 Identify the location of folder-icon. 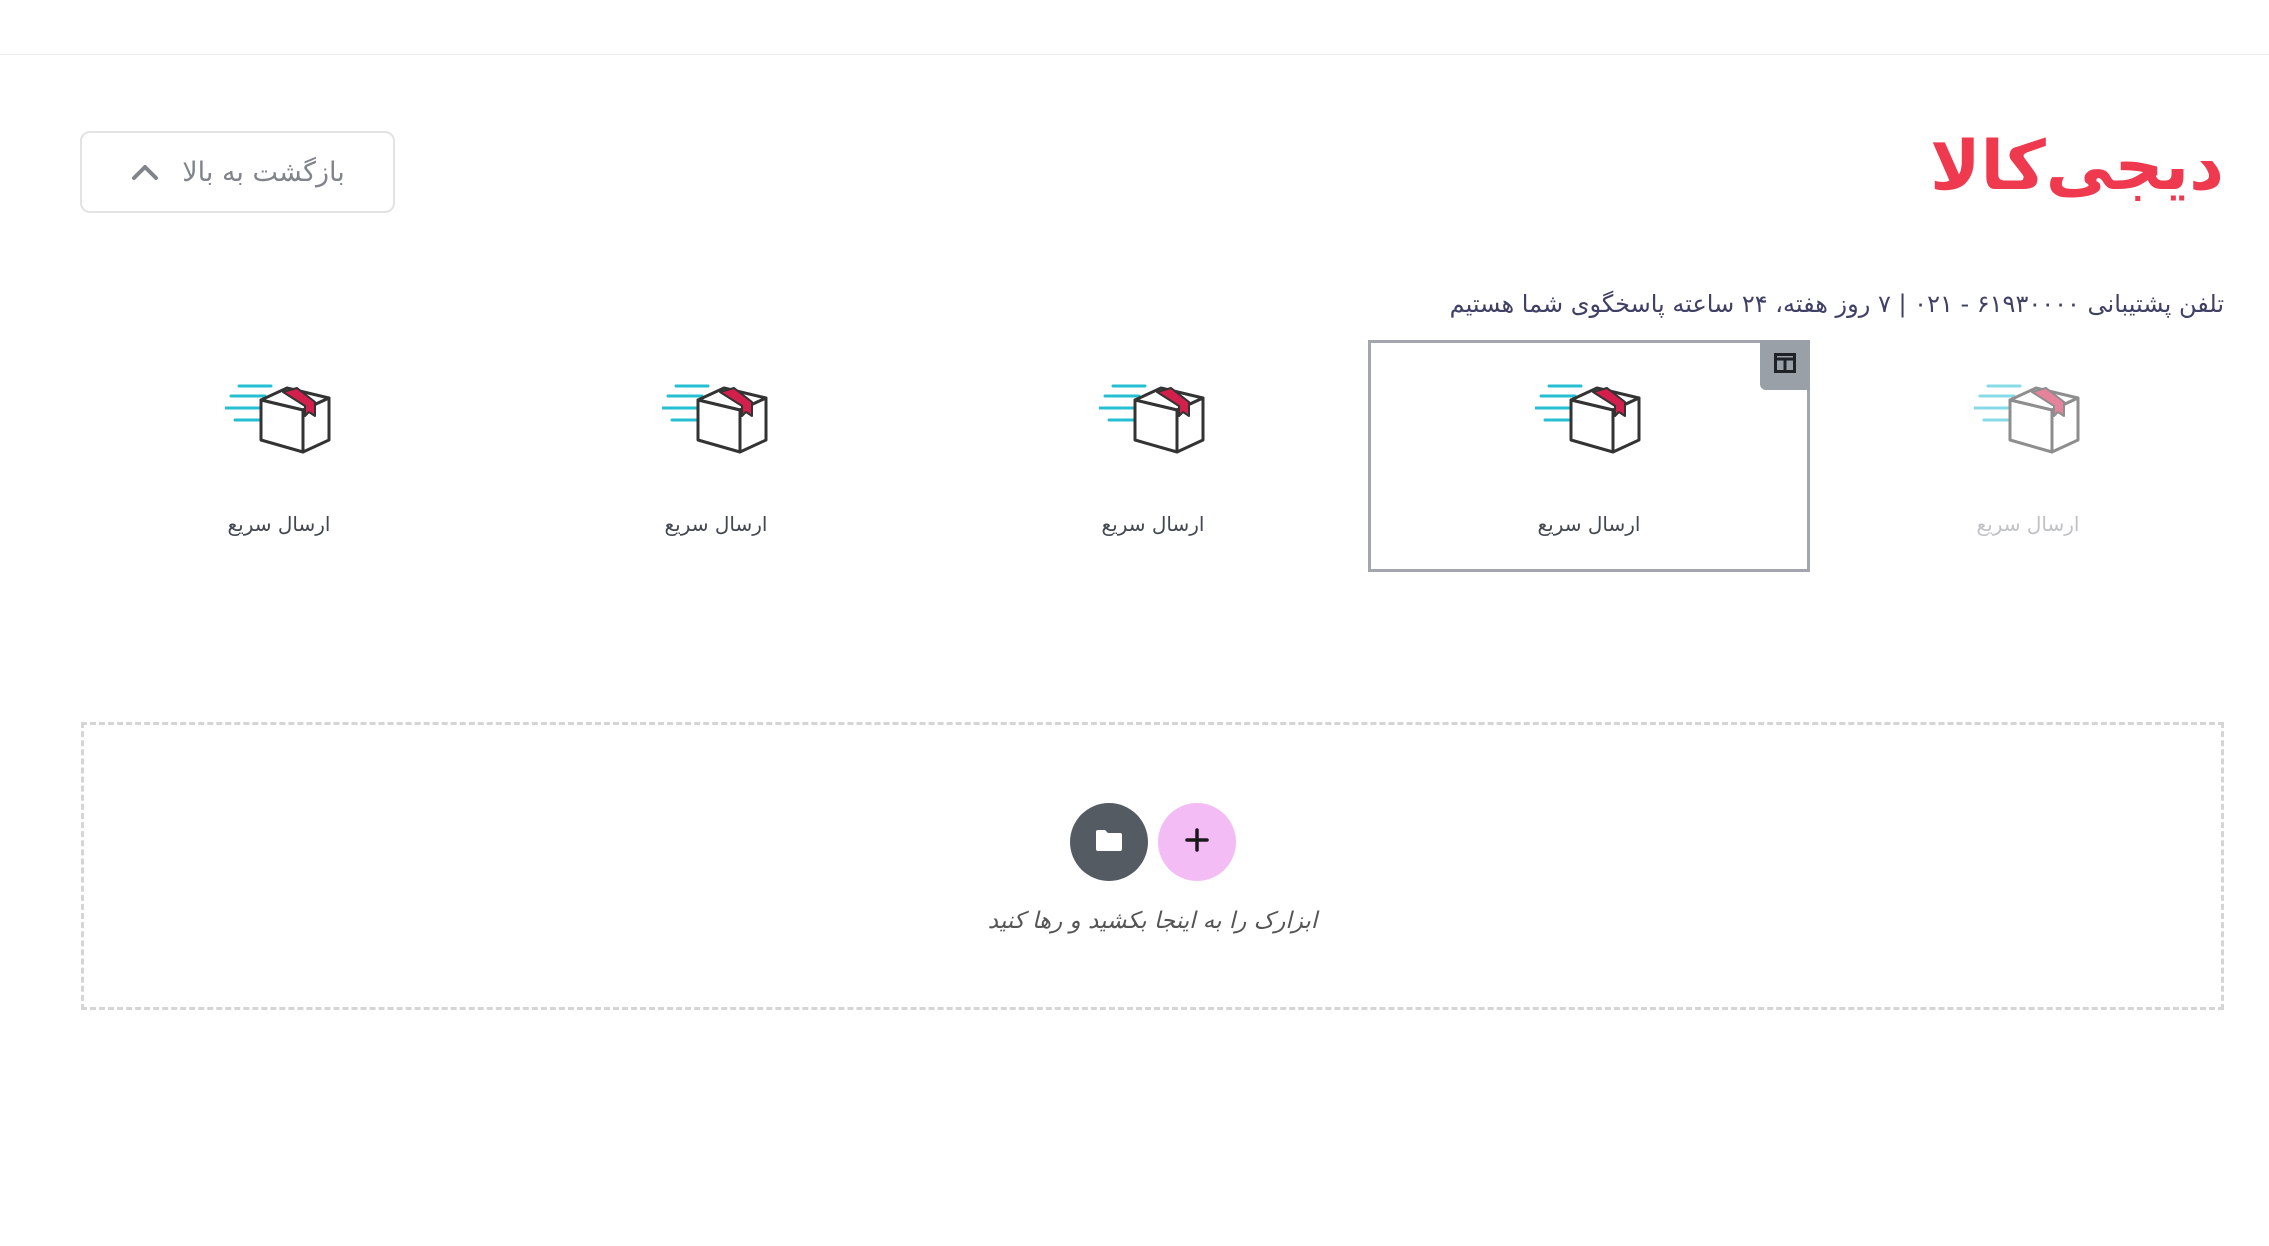
(1109, 842).